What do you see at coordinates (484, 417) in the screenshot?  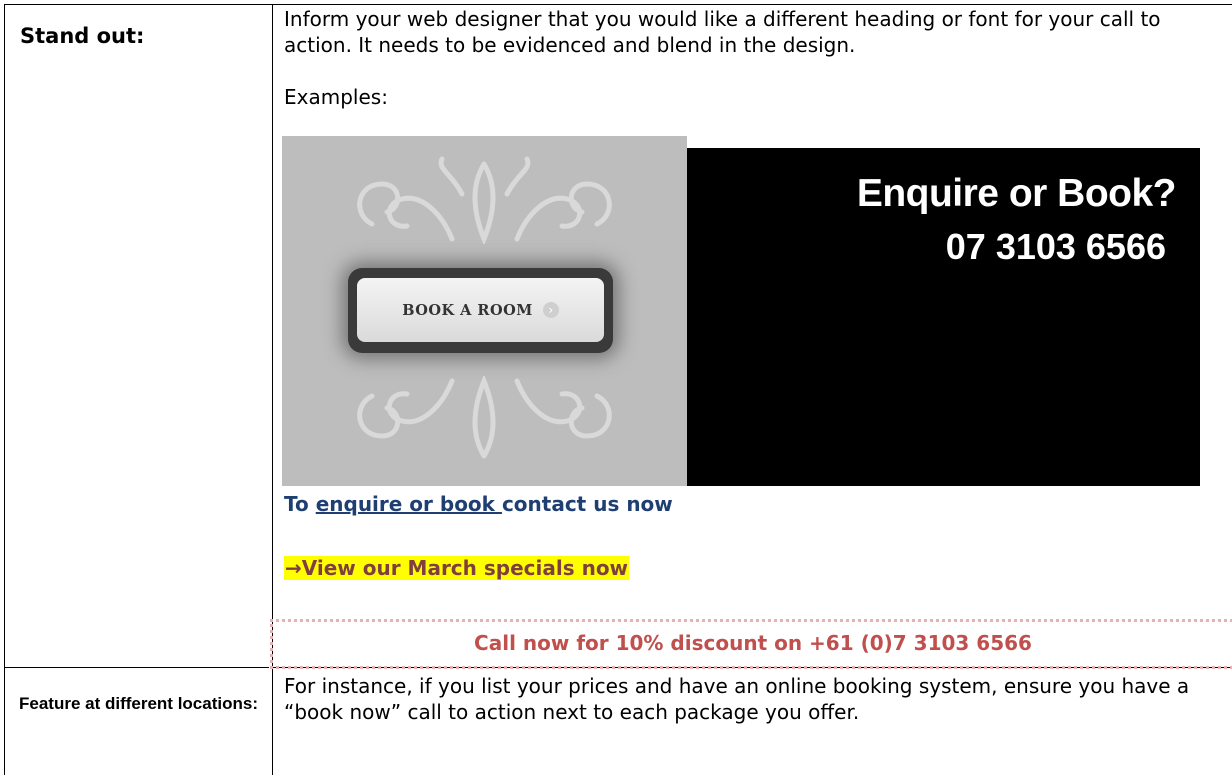 I see `ornament-bottom-icon` at bounding box center [484, 417].